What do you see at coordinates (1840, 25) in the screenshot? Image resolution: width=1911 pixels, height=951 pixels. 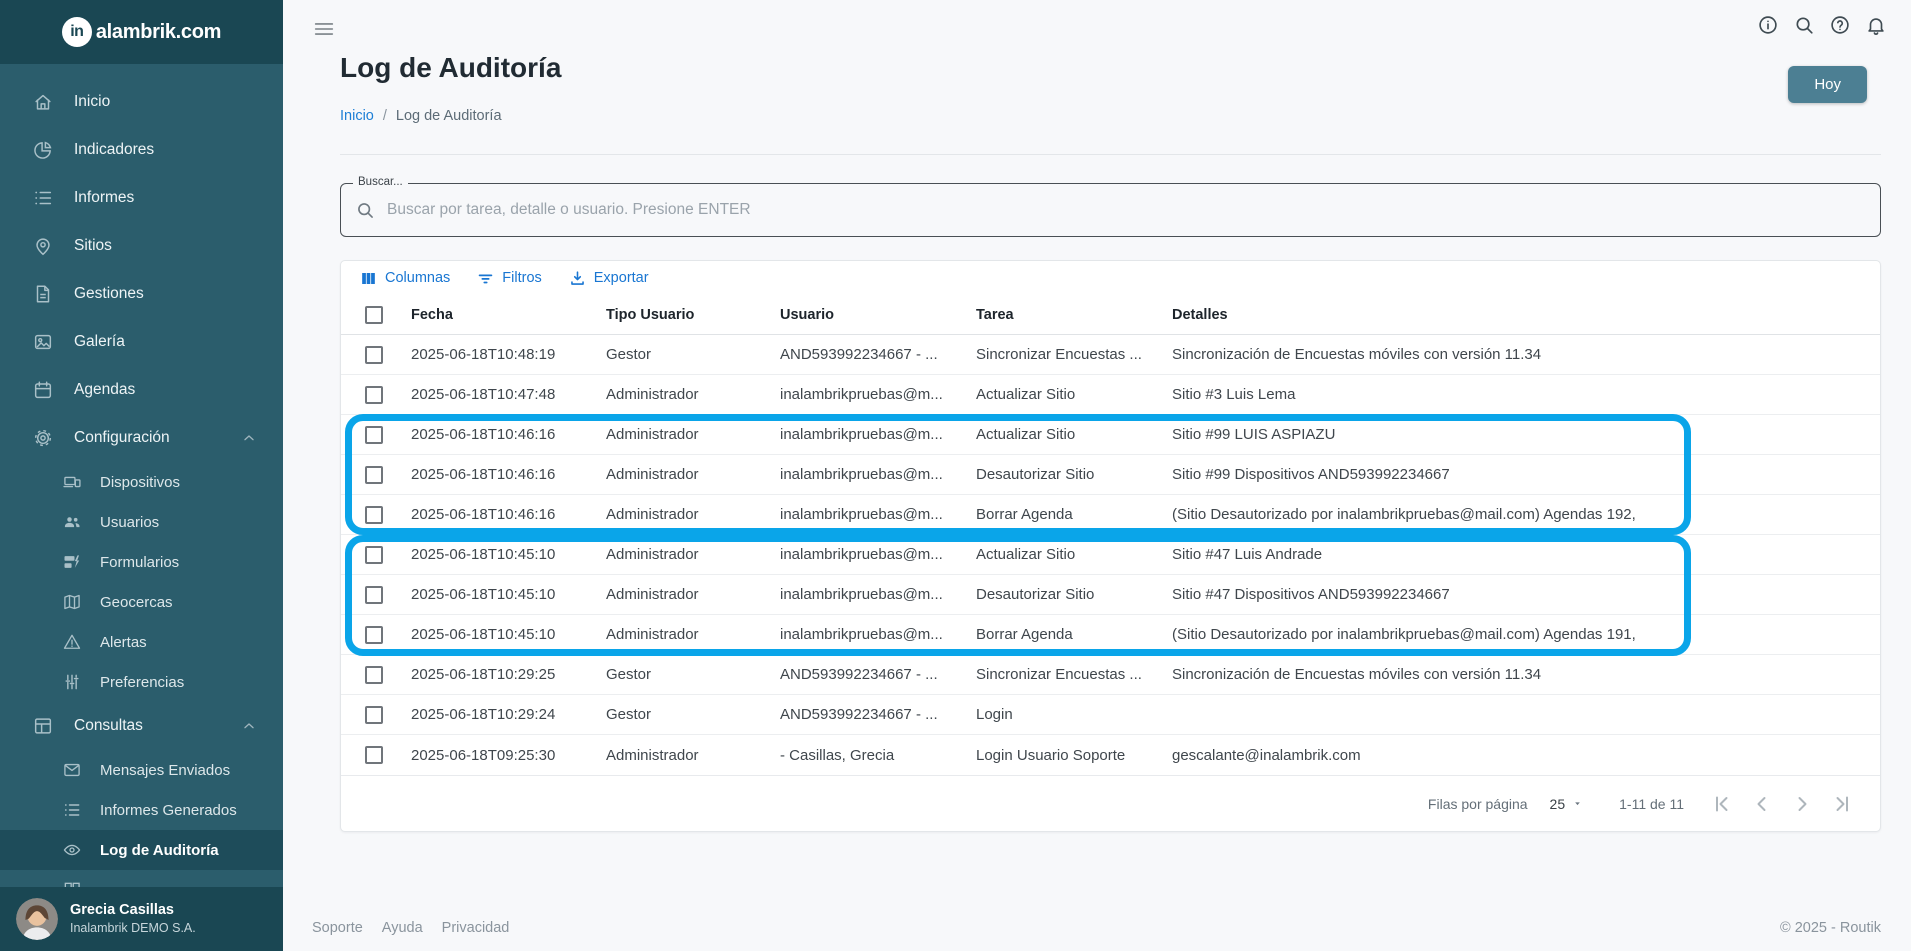 I see `help-icon` at bounding box center [1840, 25].